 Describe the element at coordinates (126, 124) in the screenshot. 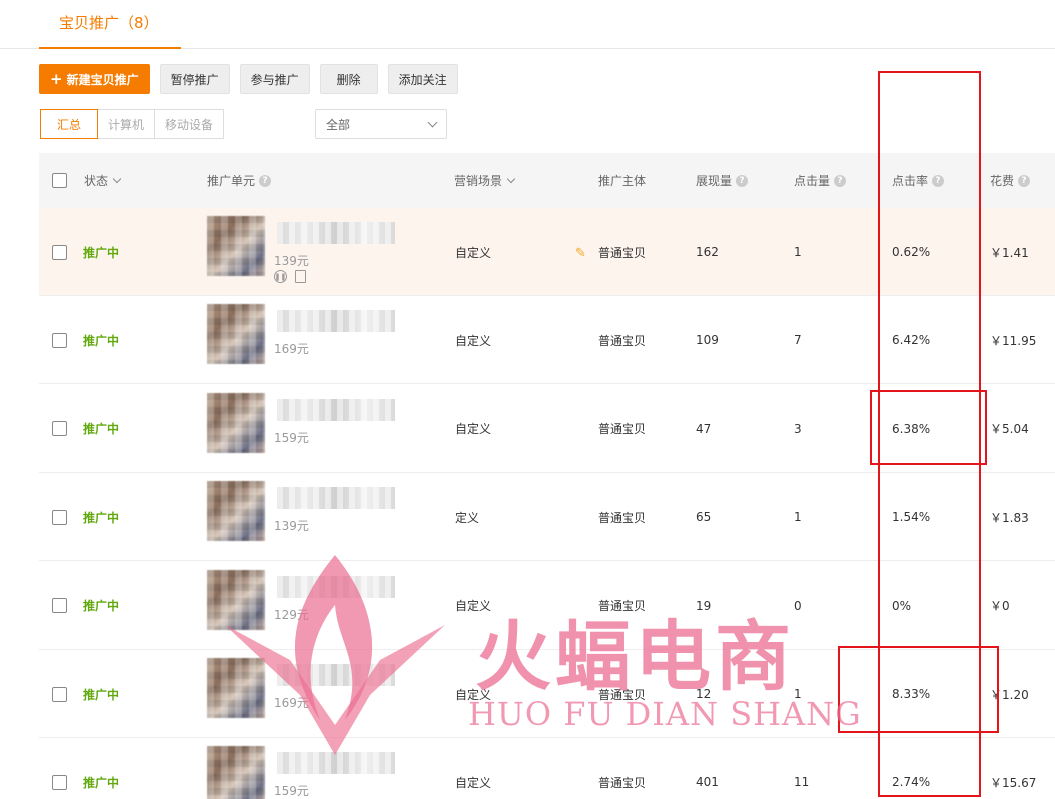

I see `device-tab-computer: 计算机` at that location.